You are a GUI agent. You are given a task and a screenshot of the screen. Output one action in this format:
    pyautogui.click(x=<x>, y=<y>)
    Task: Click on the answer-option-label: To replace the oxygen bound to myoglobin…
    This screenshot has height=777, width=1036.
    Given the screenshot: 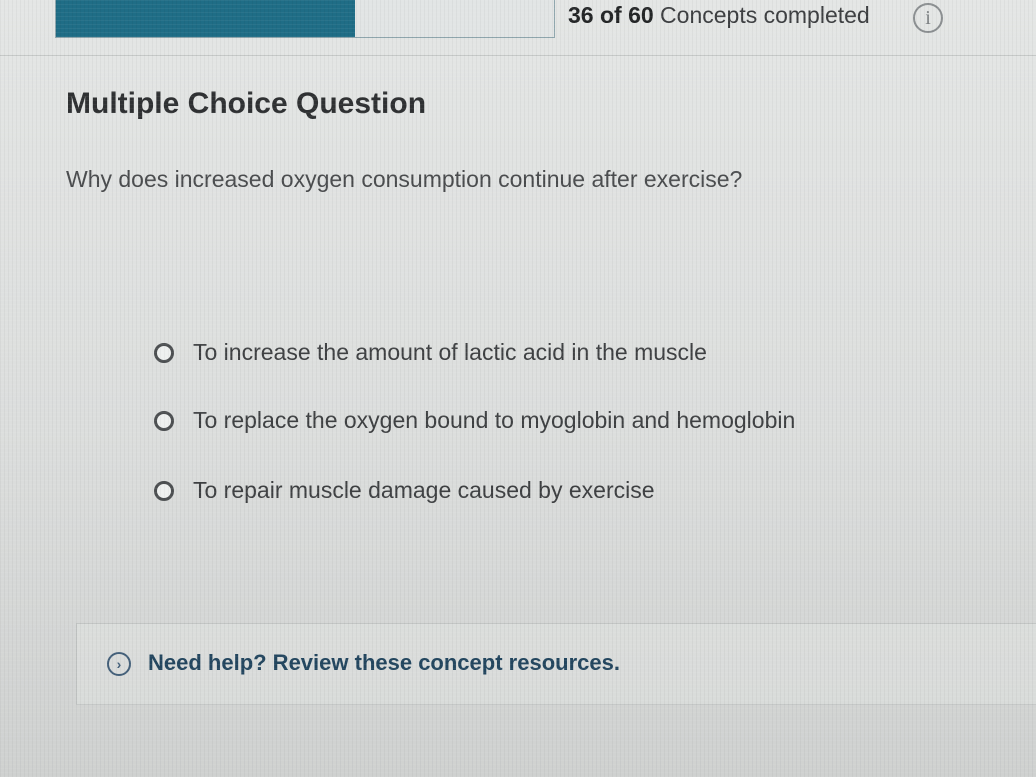 What is the action you would take?
    pyautogui.click(x=494, y=420)
    